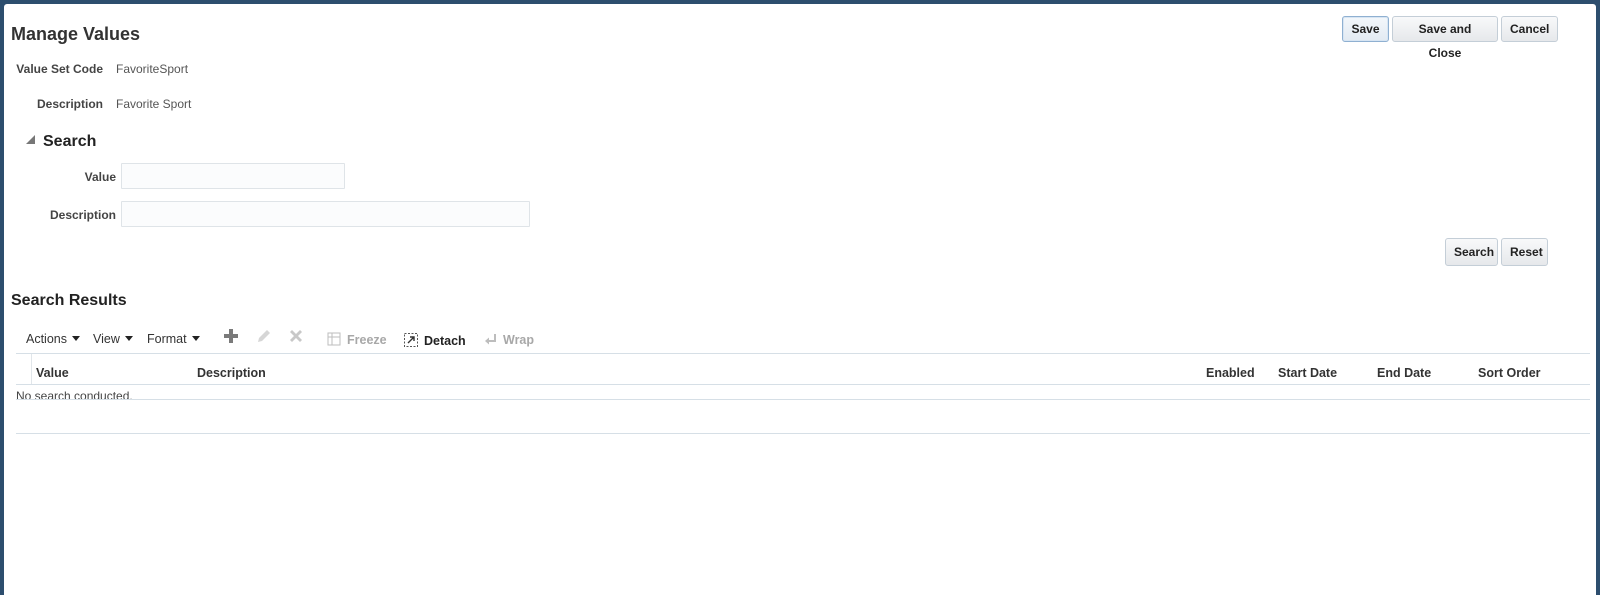 This screenshot has width=1600, height=595. I want to click on actions-menu: Actions, so click(53, 339).